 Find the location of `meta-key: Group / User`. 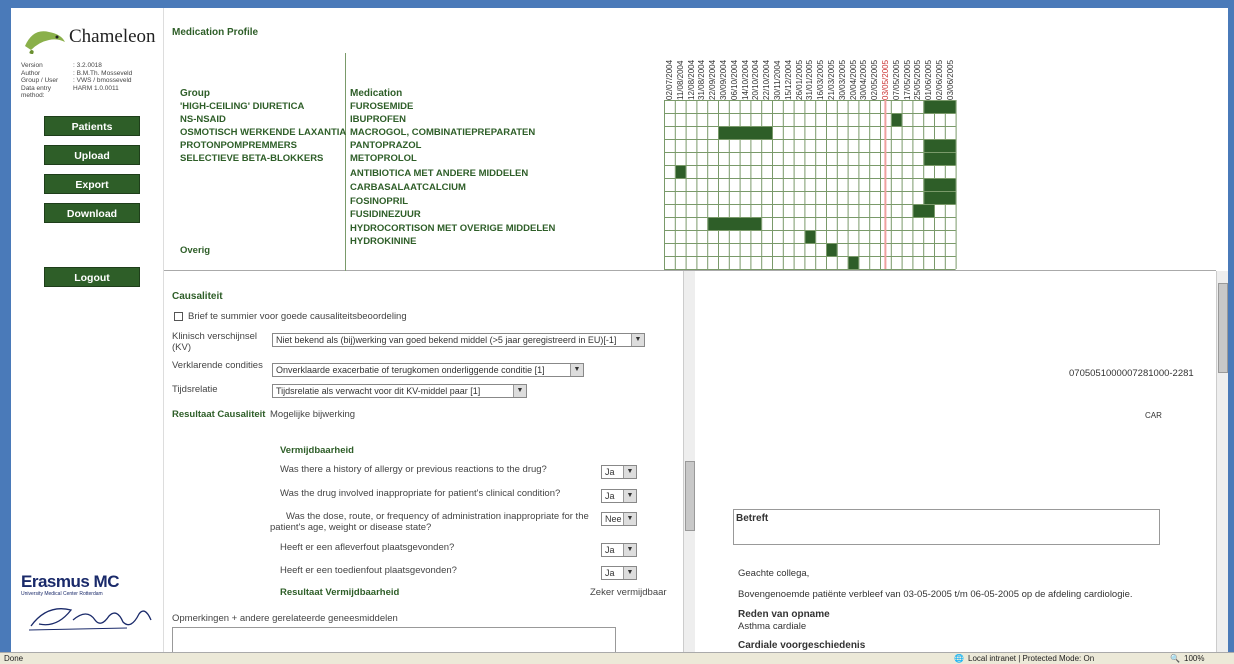

meta-key: Group / User is located at coordinates (40, 80).